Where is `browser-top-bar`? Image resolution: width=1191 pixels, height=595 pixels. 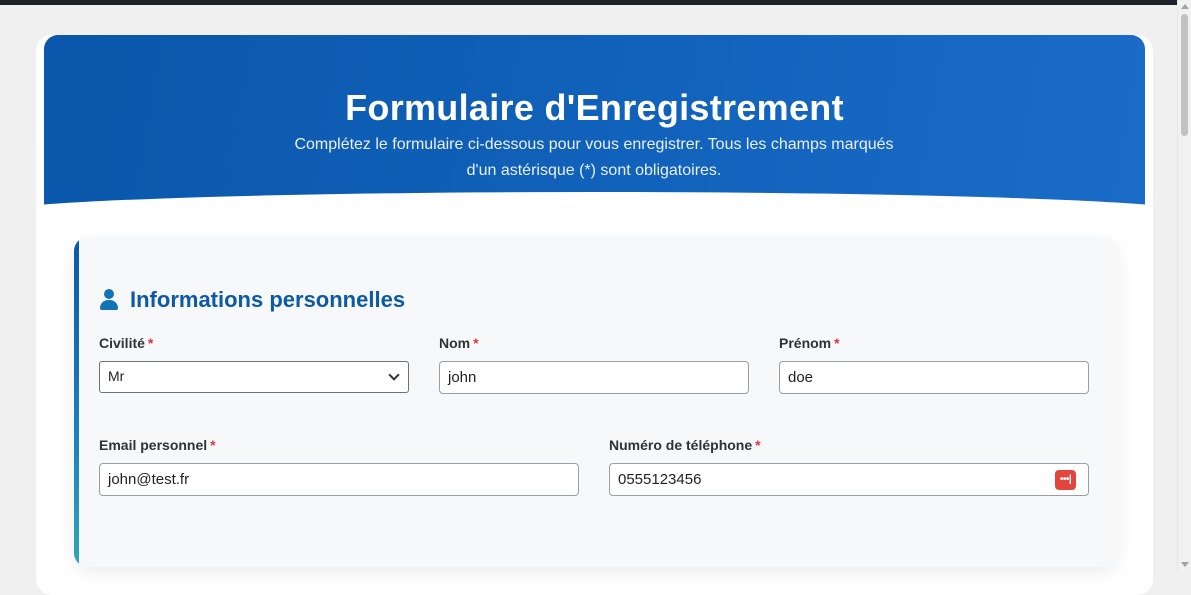 browser-top-bar is located at coordinates (588, 2).